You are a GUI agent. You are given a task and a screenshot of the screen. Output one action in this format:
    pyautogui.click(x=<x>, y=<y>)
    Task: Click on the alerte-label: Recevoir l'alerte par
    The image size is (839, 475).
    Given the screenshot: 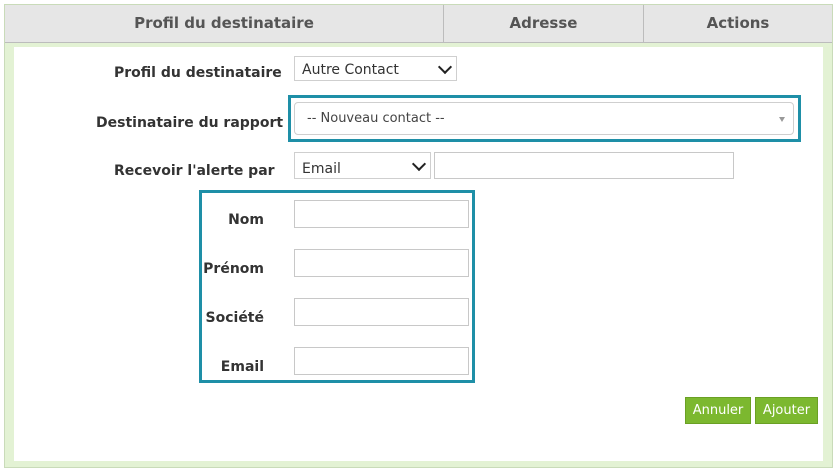 What is the action you would take?
    pyautogui.click(x=194, y=171)
    